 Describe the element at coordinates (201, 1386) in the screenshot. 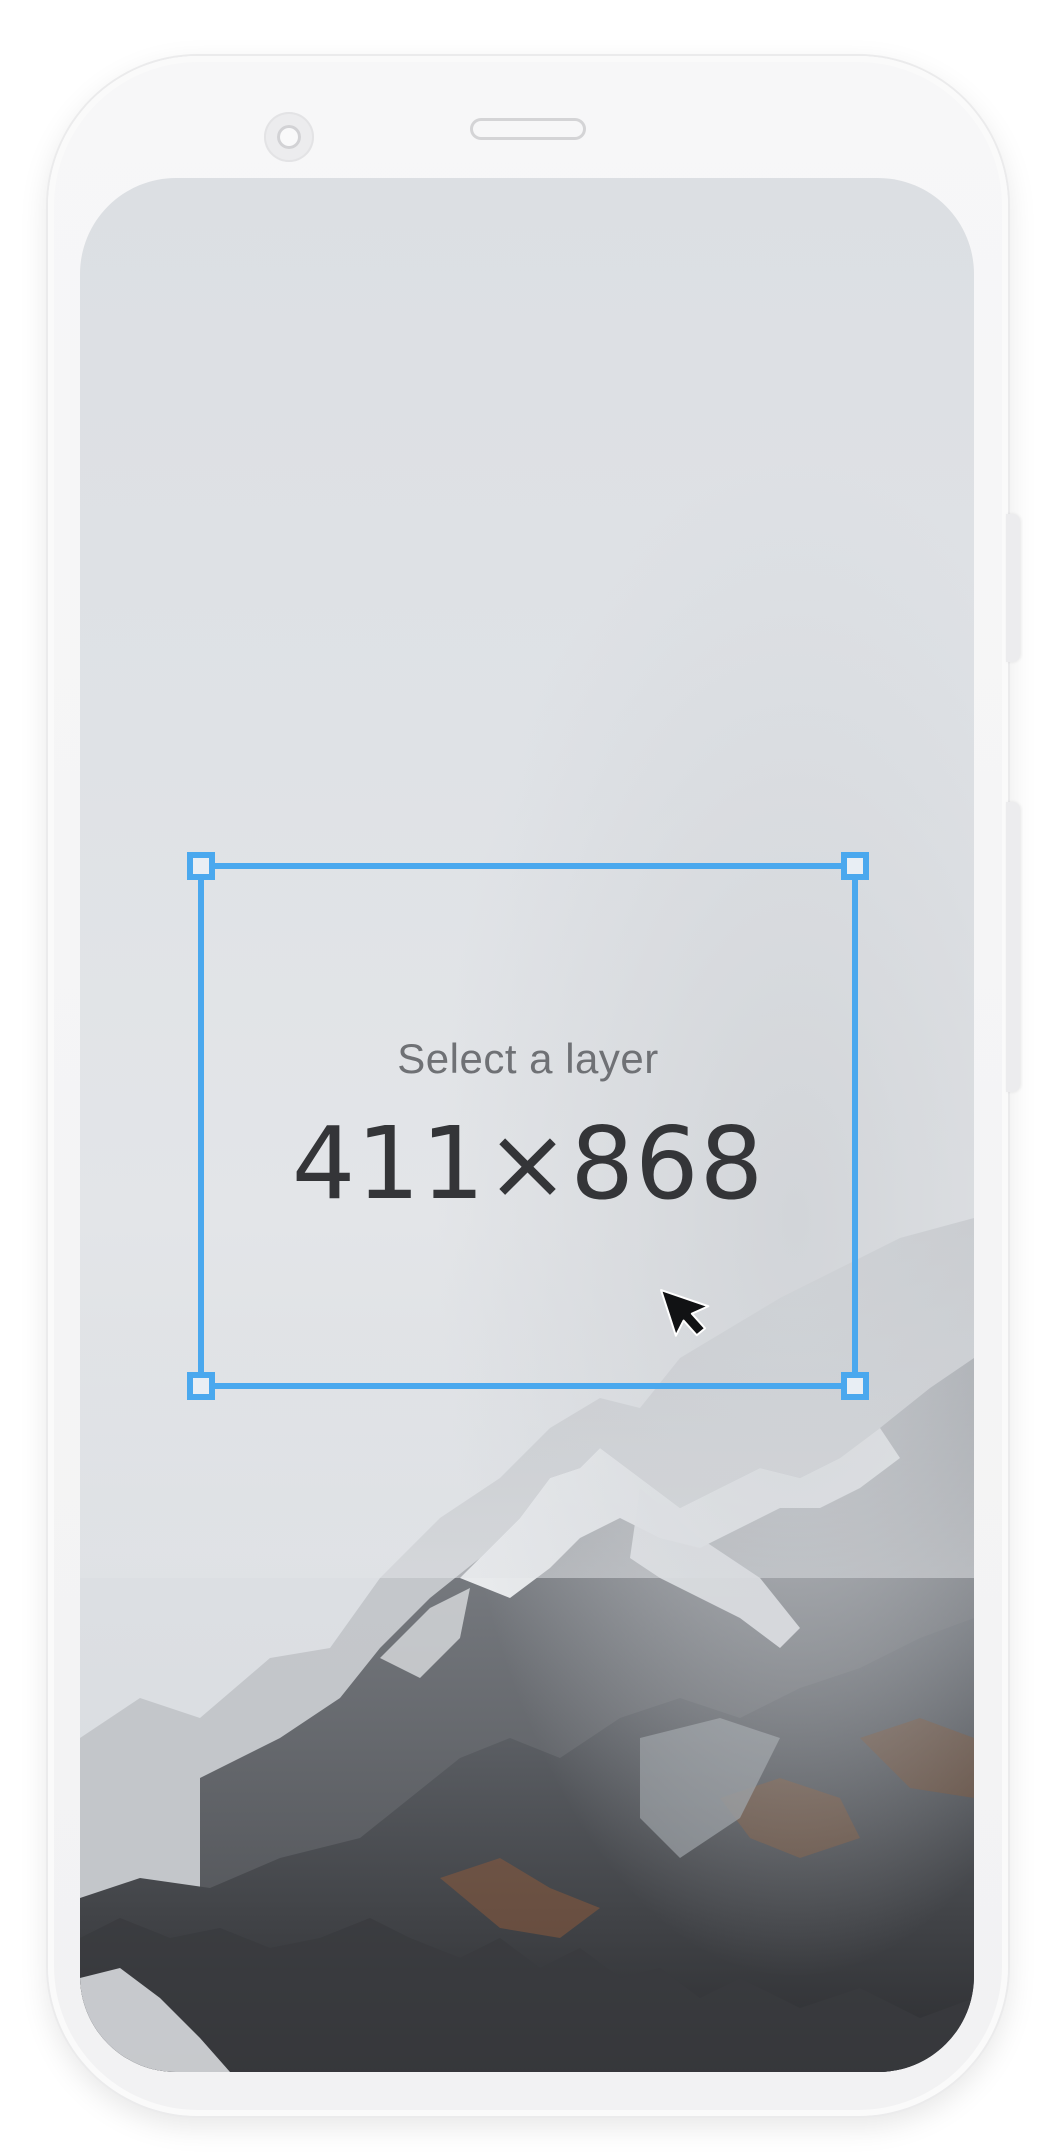

I see `resize-handle-bottom-left` at that location.